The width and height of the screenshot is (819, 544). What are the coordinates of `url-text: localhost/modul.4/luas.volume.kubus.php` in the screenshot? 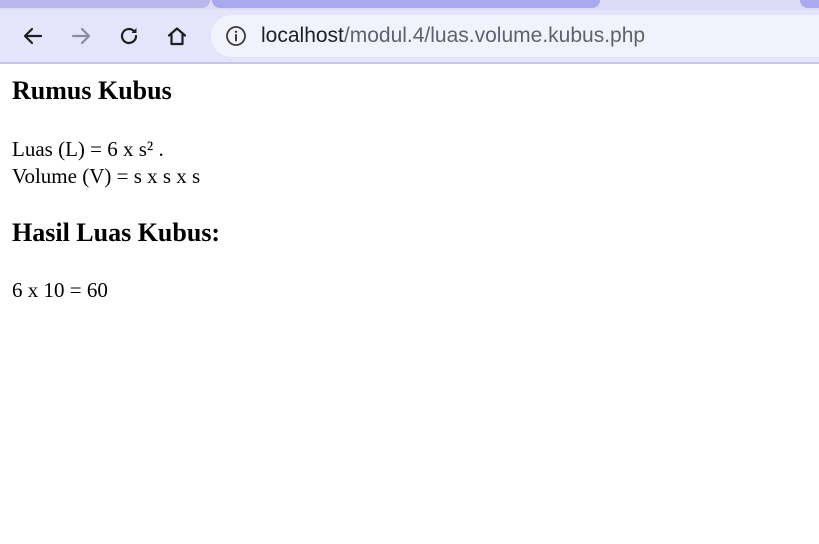 It's located at (453, 36).